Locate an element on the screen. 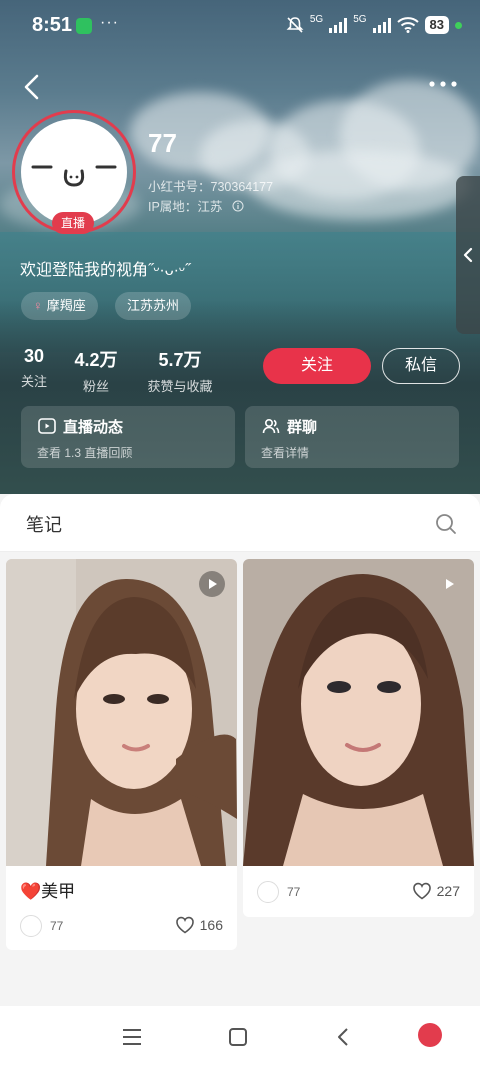  search-icon is located at coordinates (446, 524).